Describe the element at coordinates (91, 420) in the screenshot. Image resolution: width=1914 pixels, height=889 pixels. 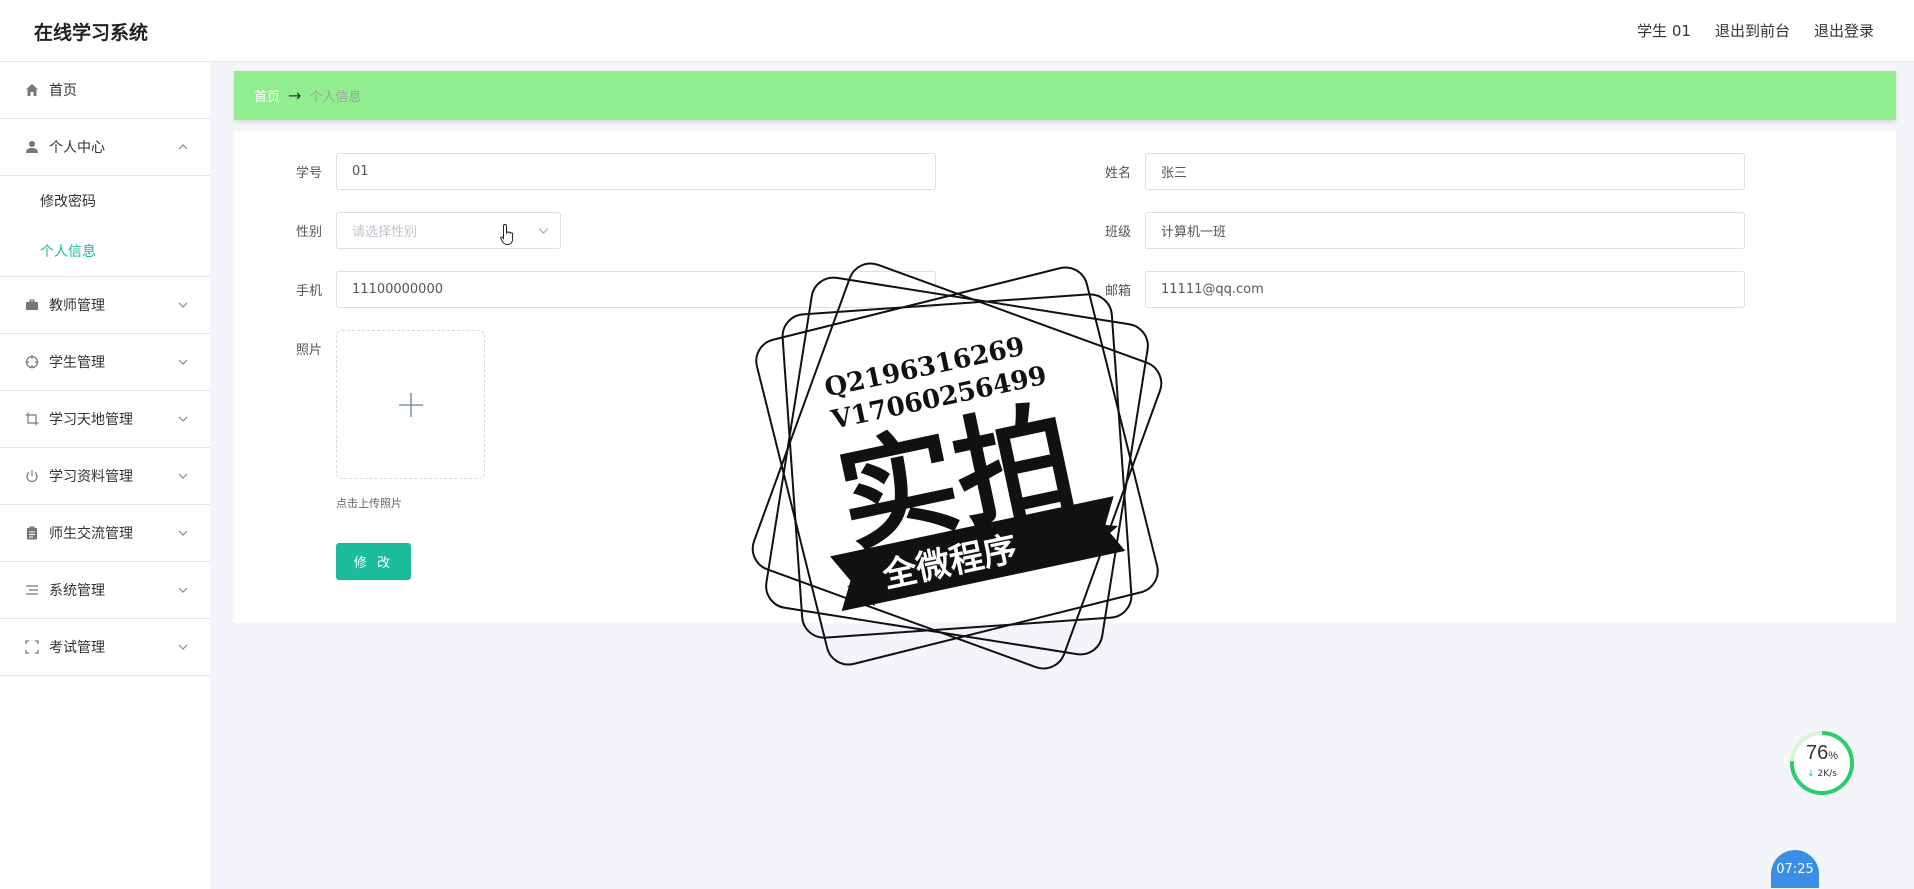
I see `sidebar-item-label: 学习天地管理` at that location.